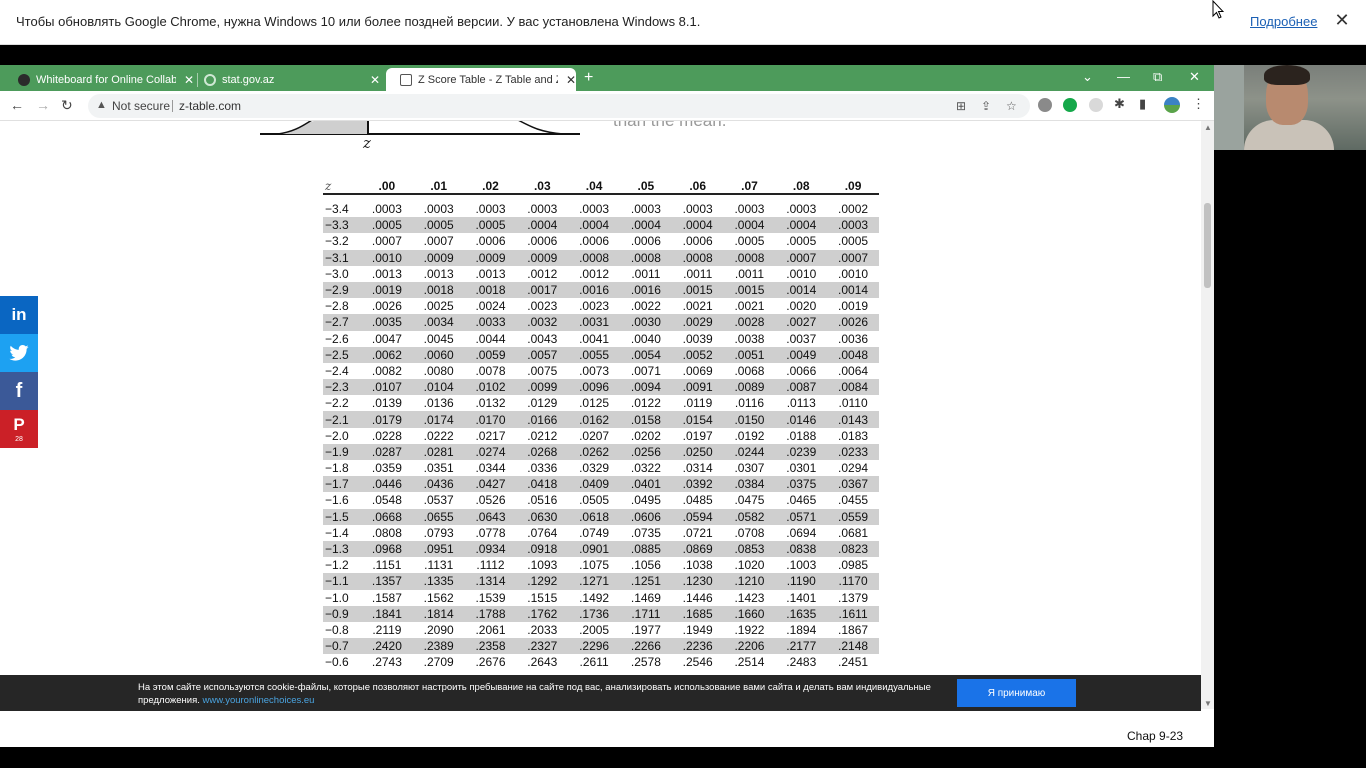 This screenshot has height=768, width=1366. What do you see at coordinates (594, 597) in the screenshot?
I see `table-cell: .1492` at bounding box center [594, 597].